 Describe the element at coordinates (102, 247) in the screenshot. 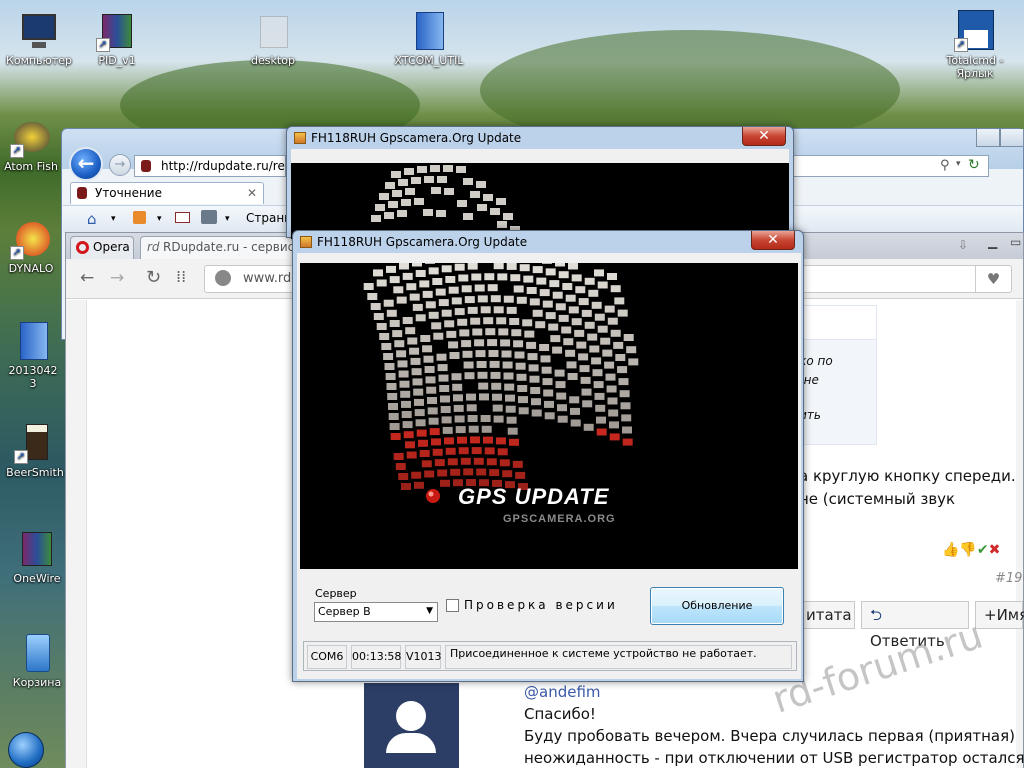

I see `opera-menu-button: Opera` at that location.